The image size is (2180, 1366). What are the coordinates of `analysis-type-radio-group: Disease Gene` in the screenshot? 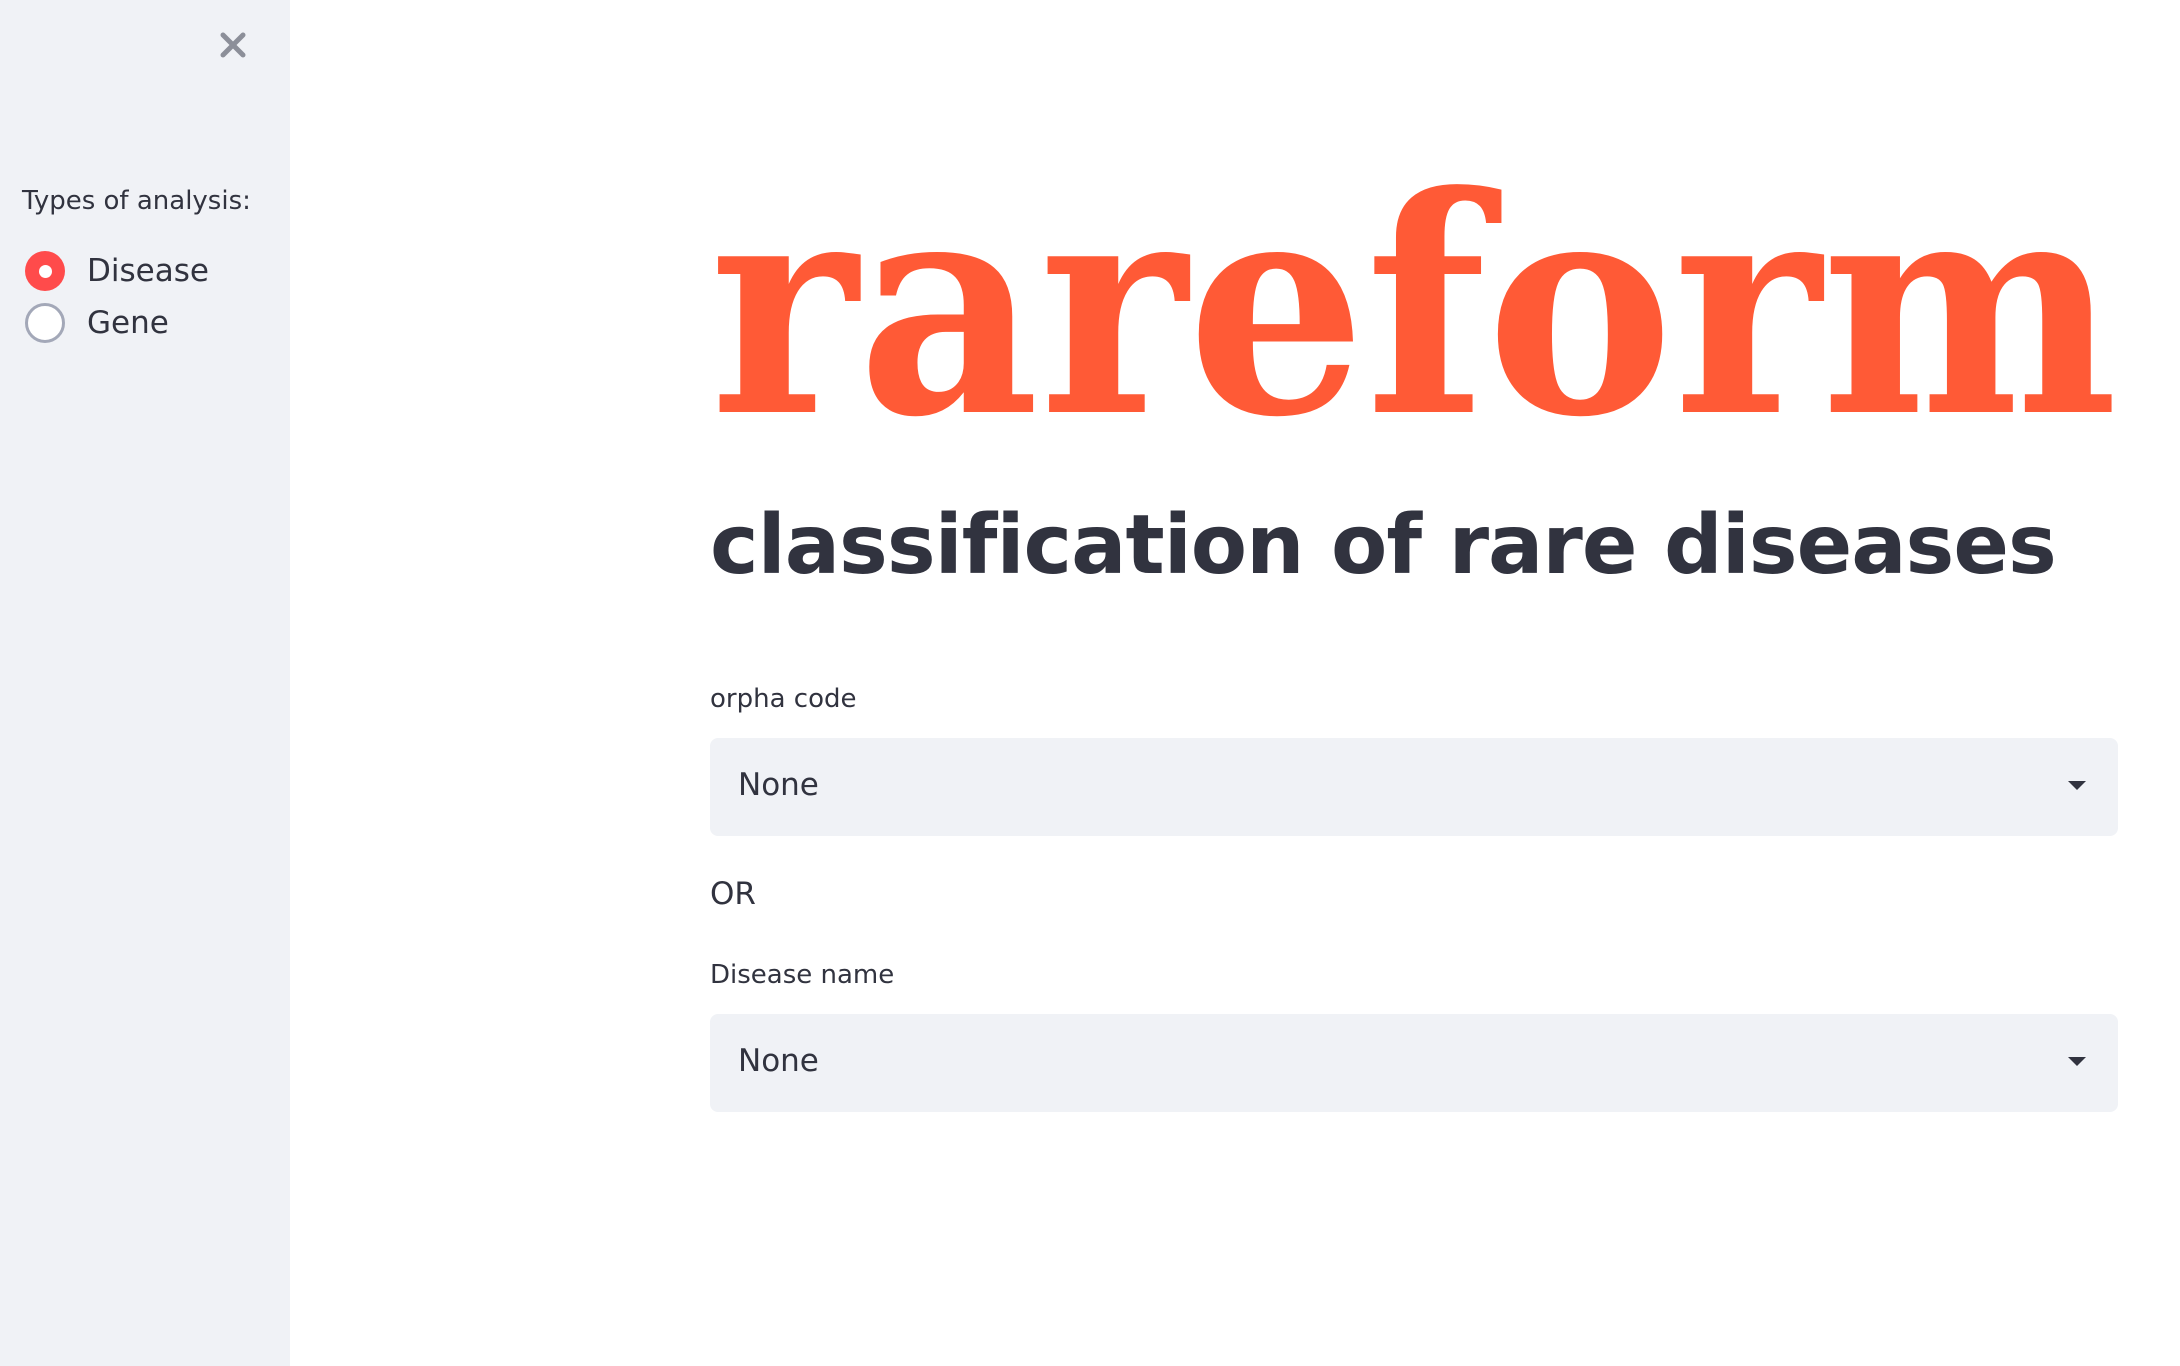 It's located at (117, 297).